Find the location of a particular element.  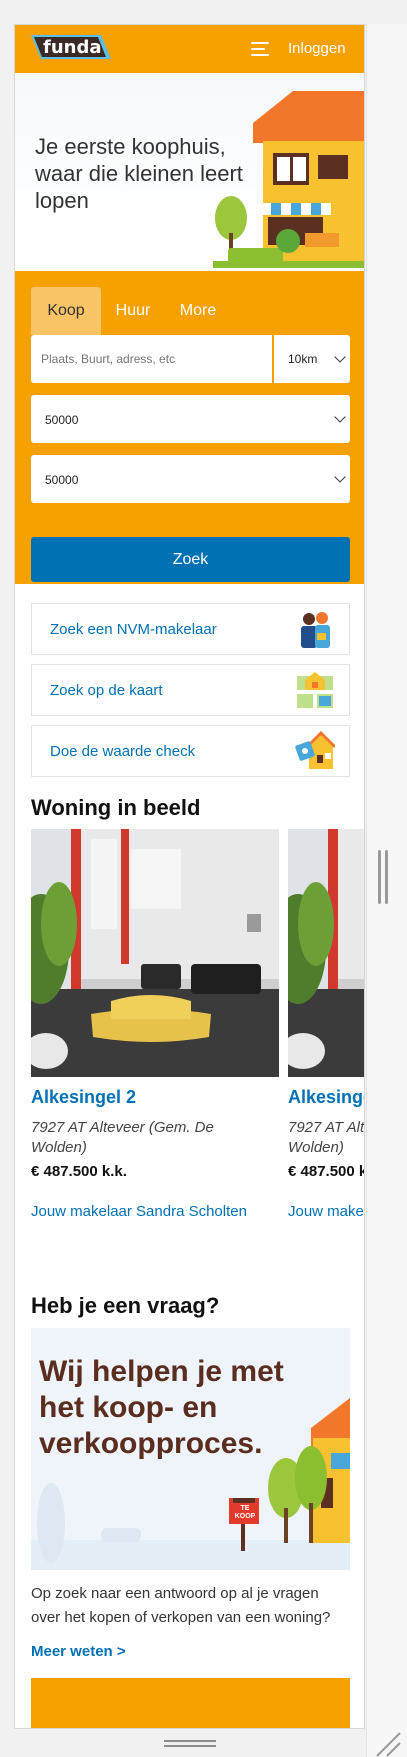

funda-logo-text: funda is located at coordinates (72, 47).